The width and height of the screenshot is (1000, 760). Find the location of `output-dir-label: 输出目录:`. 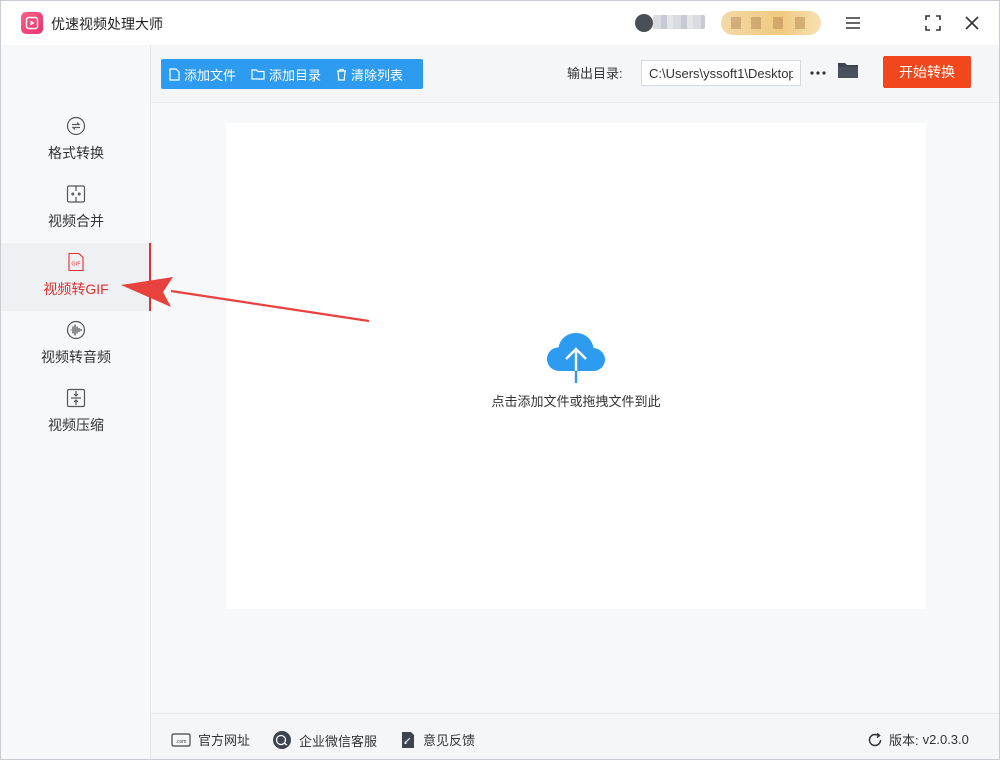

output-dir-label: 输出目录: is located at coordinates (595, 73).